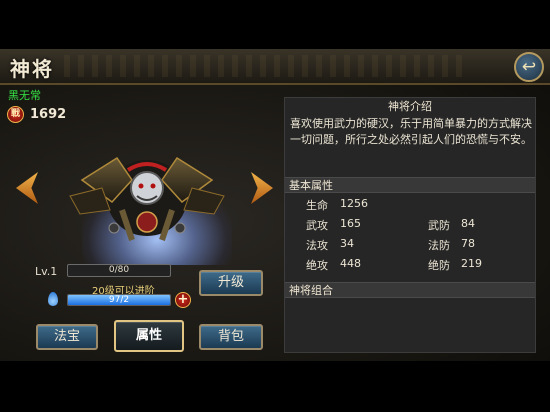 This screenshot has width=550, height=412. Describe the element at coordinates (15, 114) in the screenshot. I see `power-badge-icon: 戰` at that location.